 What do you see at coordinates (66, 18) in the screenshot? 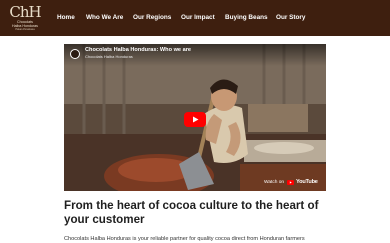
I see `nav-item-home: Home` at bounding box center [66, 18].